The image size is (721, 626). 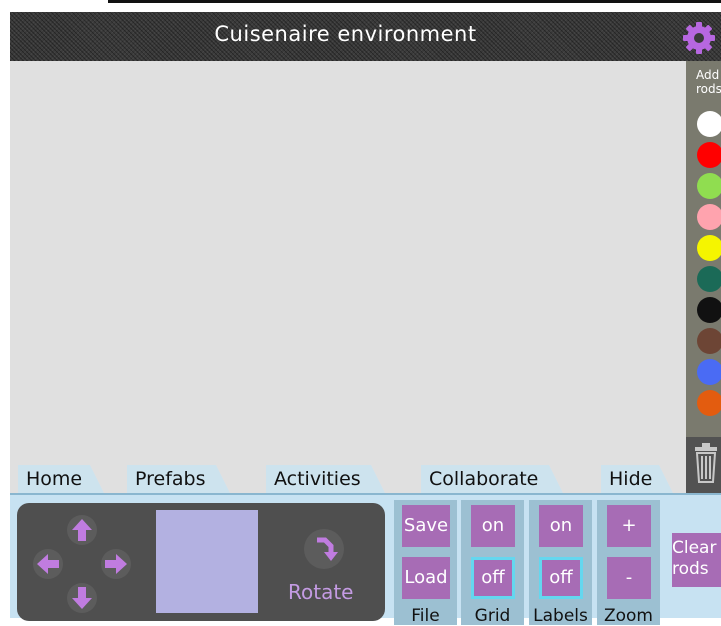 What do you see at coordinates (365, 494) in the screenshot?
I see `toolbar-divider` at bounding box center [365, 494].